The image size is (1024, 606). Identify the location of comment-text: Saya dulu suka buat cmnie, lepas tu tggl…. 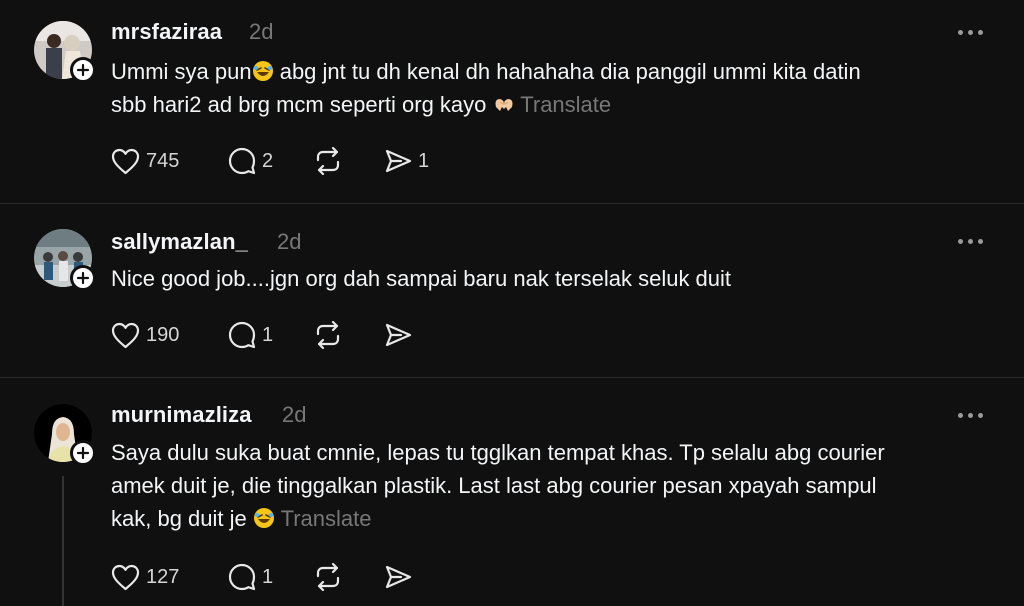
(551, 485).